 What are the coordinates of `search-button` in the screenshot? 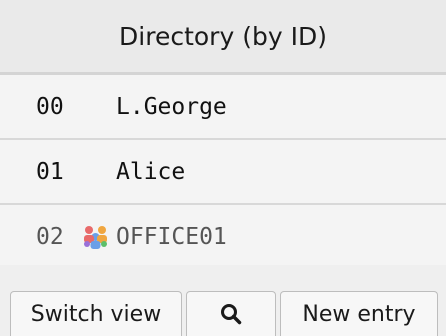 It's located at (231, 313).